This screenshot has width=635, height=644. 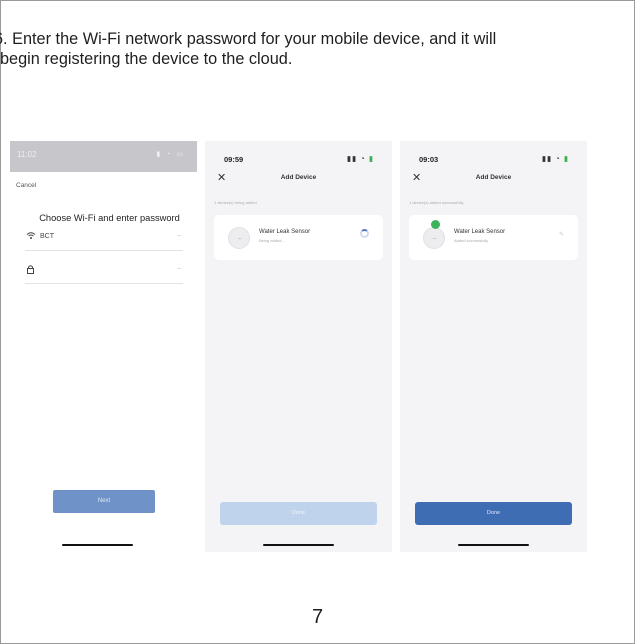 What do you see at coordinates (104, 272) in the screenshot?
I see `password-field: –` at bounding box center [104, 272].